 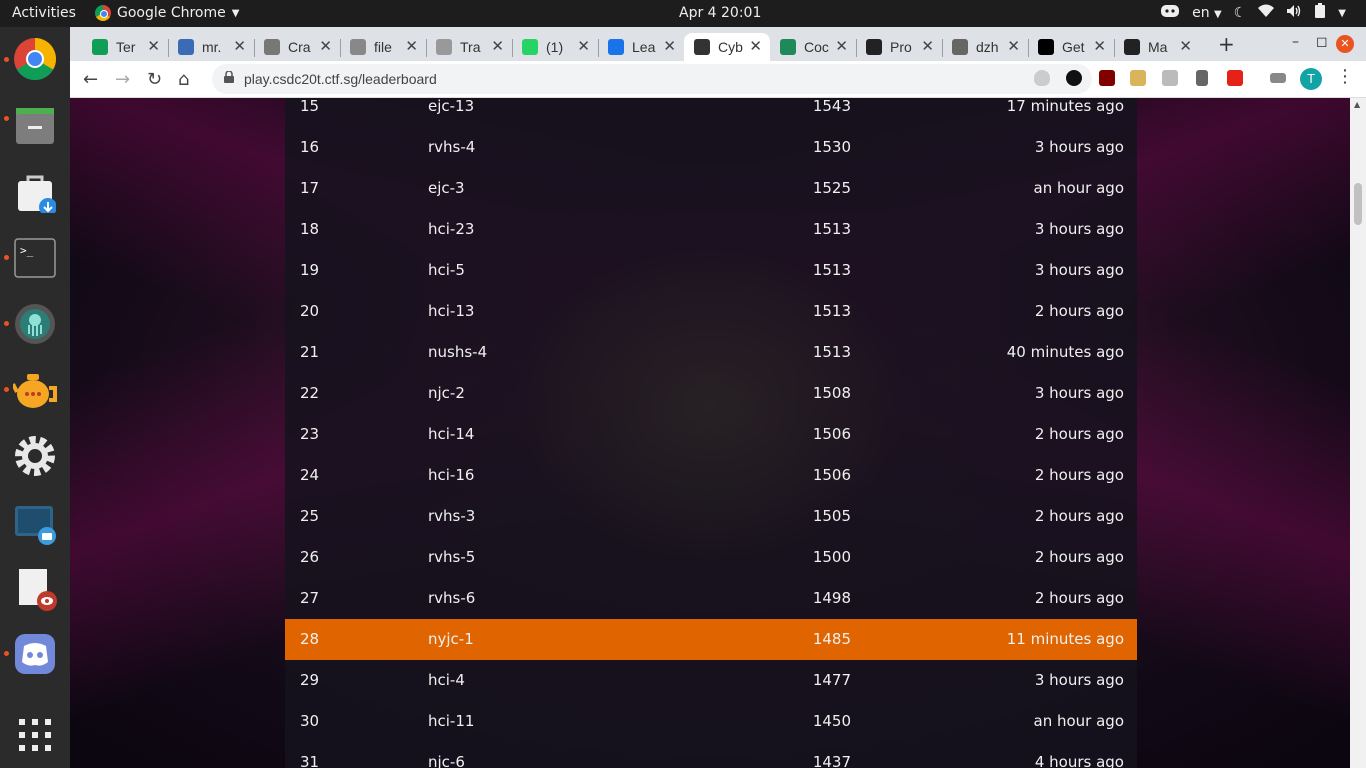 What do you see at coordinates (727, 47) in the screenshot?
I see `browser-tab: Cyb ✕` at bounding box center [727, 47].